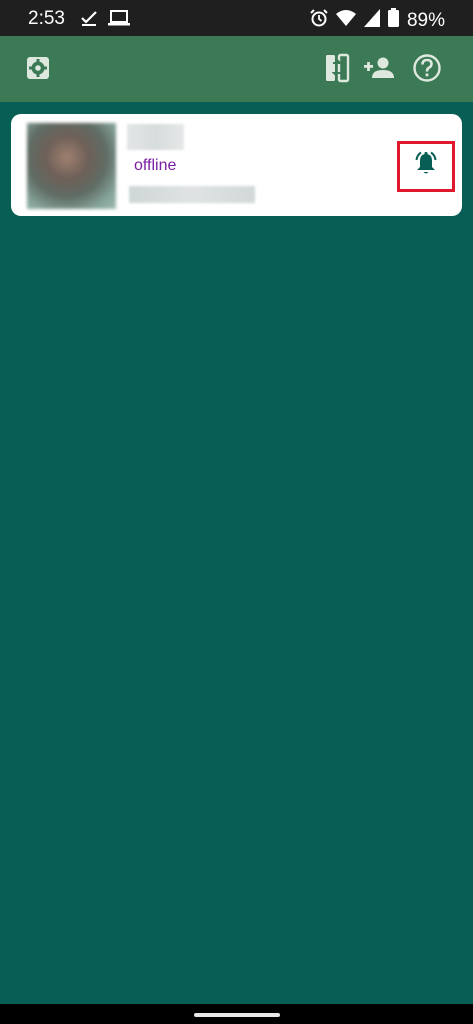 The width and height of the screenshot is (473, 1024). Describe the element at coordinates (46, 18) in the screenshot. I see `status-time: 2:53` at that location.